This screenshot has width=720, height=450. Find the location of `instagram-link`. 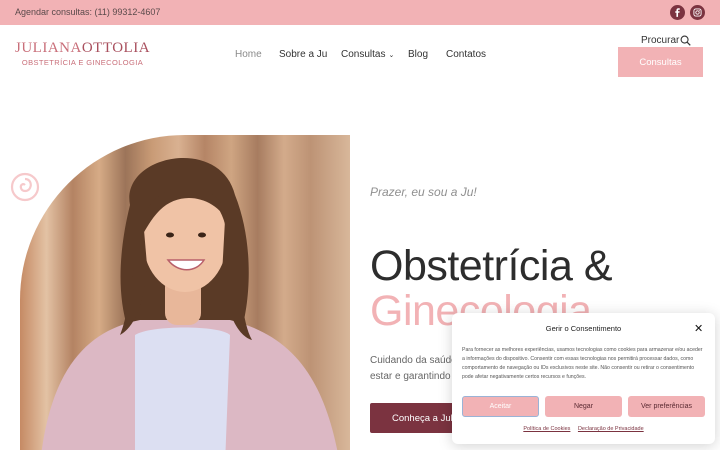

instagram-link is located at coordinates (697, 12).